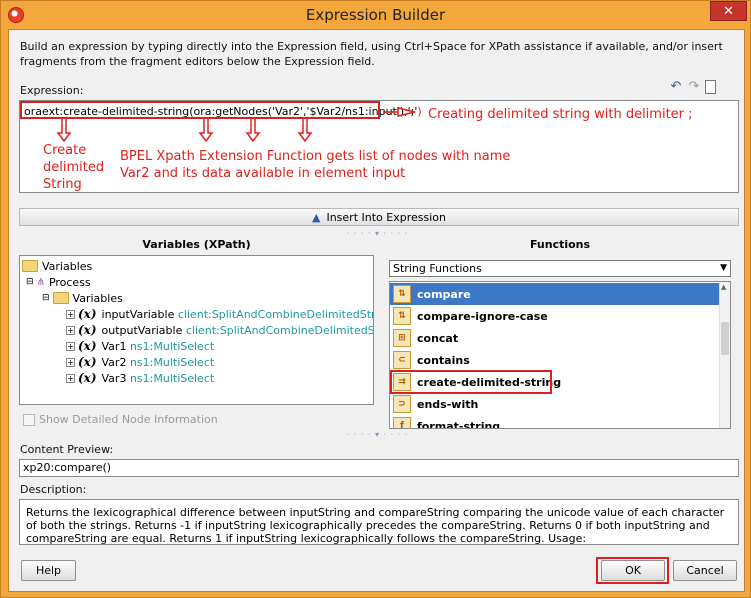 Image resolution: width=751 pixels, height=598 pixels. I want to click on create-arrow, so click(64, 130).